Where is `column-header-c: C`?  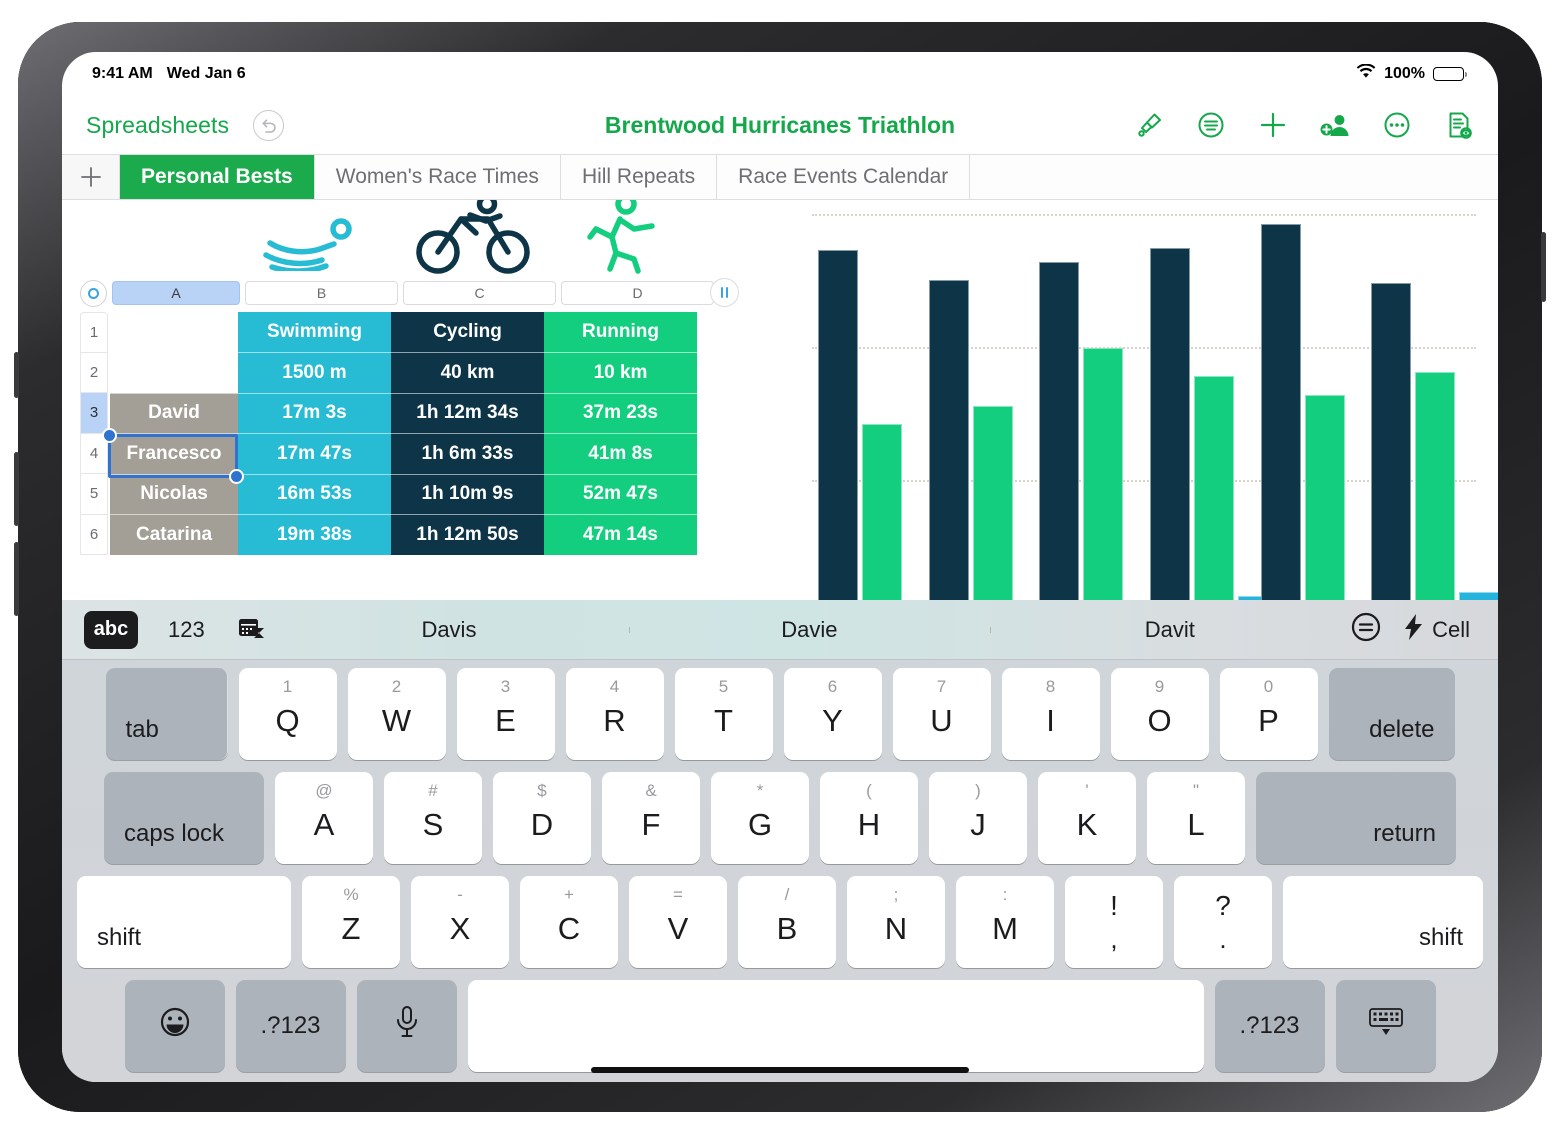 column-header-c: C is located at coordinates (479, 293).